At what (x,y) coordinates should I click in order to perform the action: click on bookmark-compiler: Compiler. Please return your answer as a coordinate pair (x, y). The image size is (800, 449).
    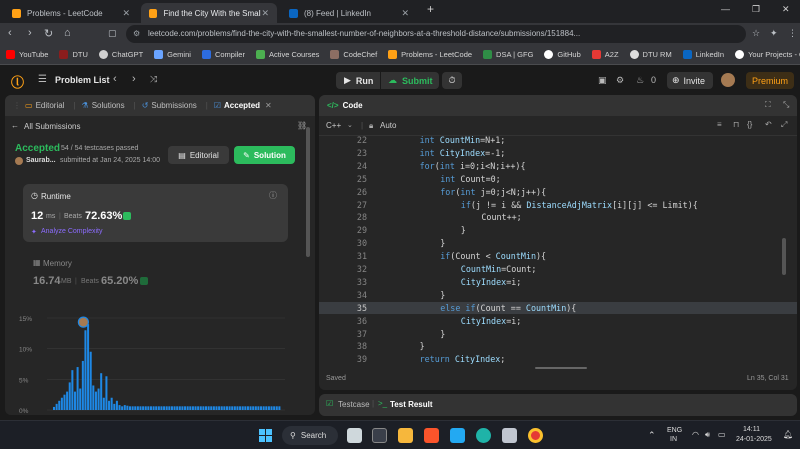
    Looking at the image, I should click on (223, 54).